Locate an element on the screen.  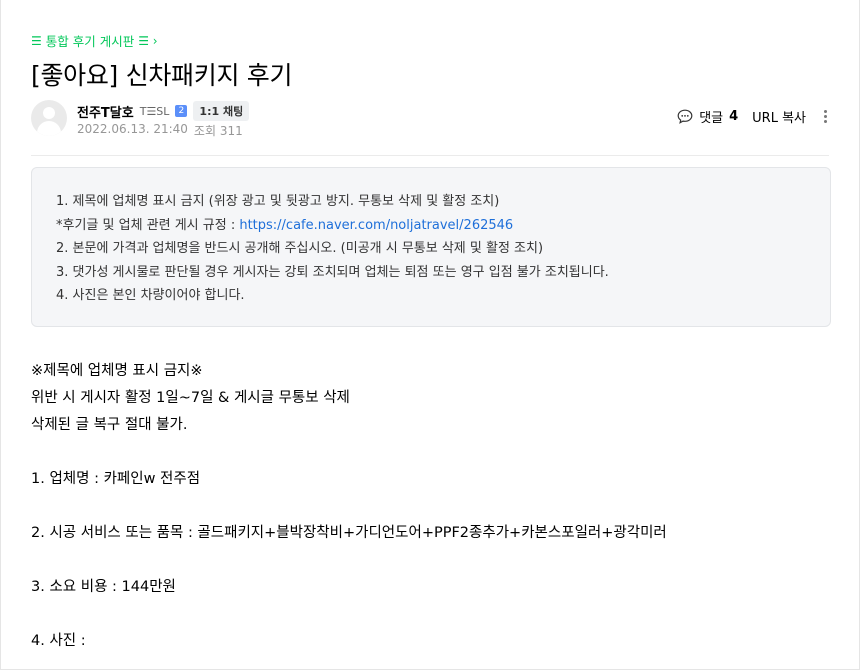
body-line: 3. 소요 비용 : 144만원 is located at coordinates (103, 587).